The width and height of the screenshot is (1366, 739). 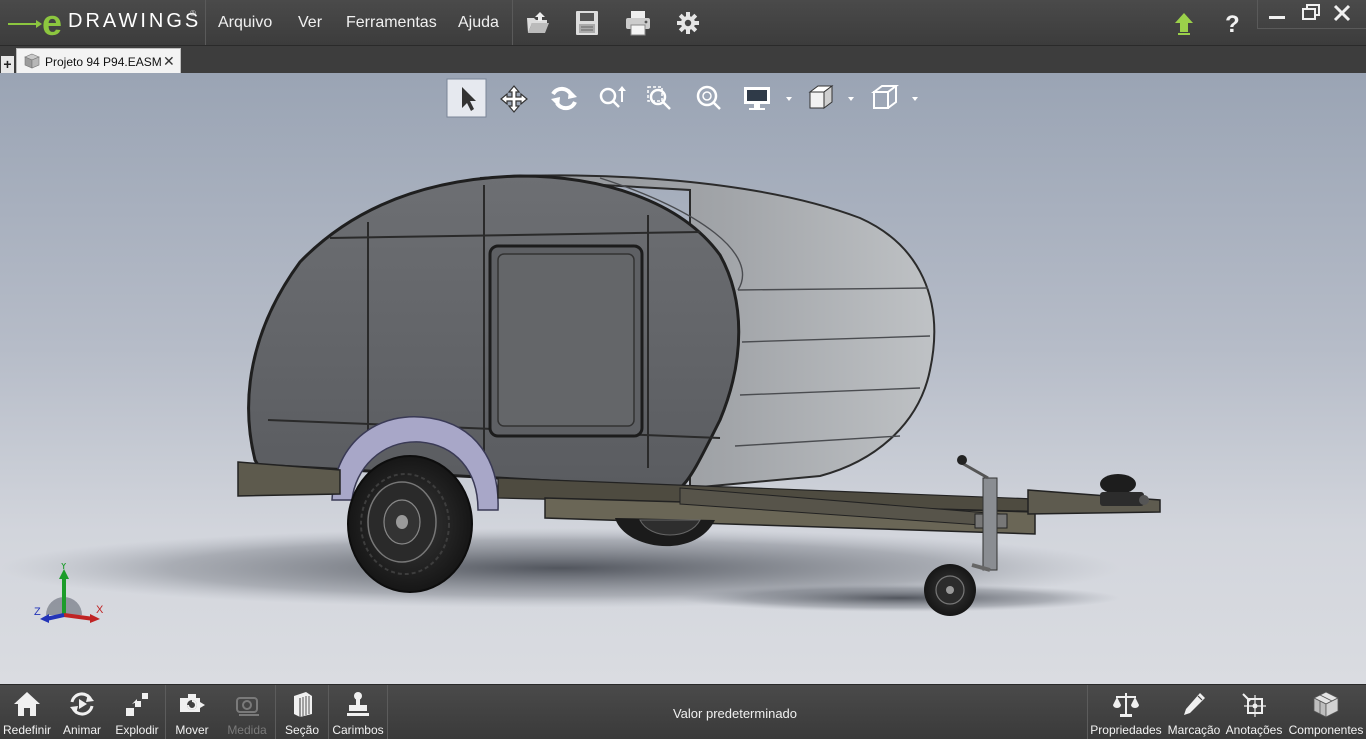 I want to click on animate-icon, so click(x=82, y=704).